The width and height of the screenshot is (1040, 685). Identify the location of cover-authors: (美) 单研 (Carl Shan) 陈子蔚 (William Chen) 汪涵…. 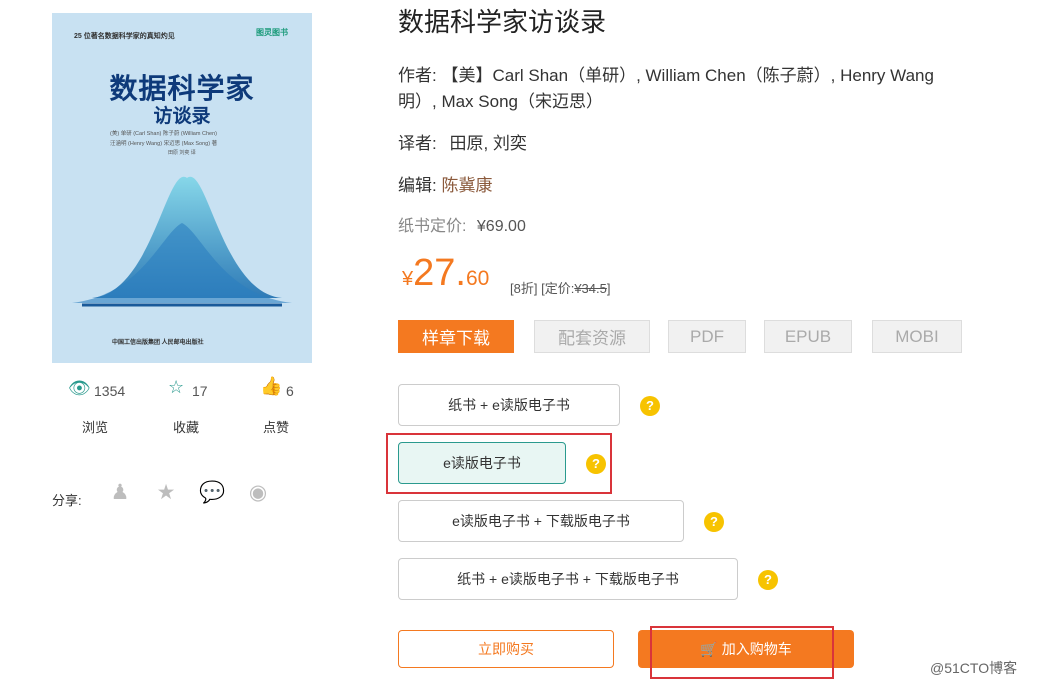
(163, 139).